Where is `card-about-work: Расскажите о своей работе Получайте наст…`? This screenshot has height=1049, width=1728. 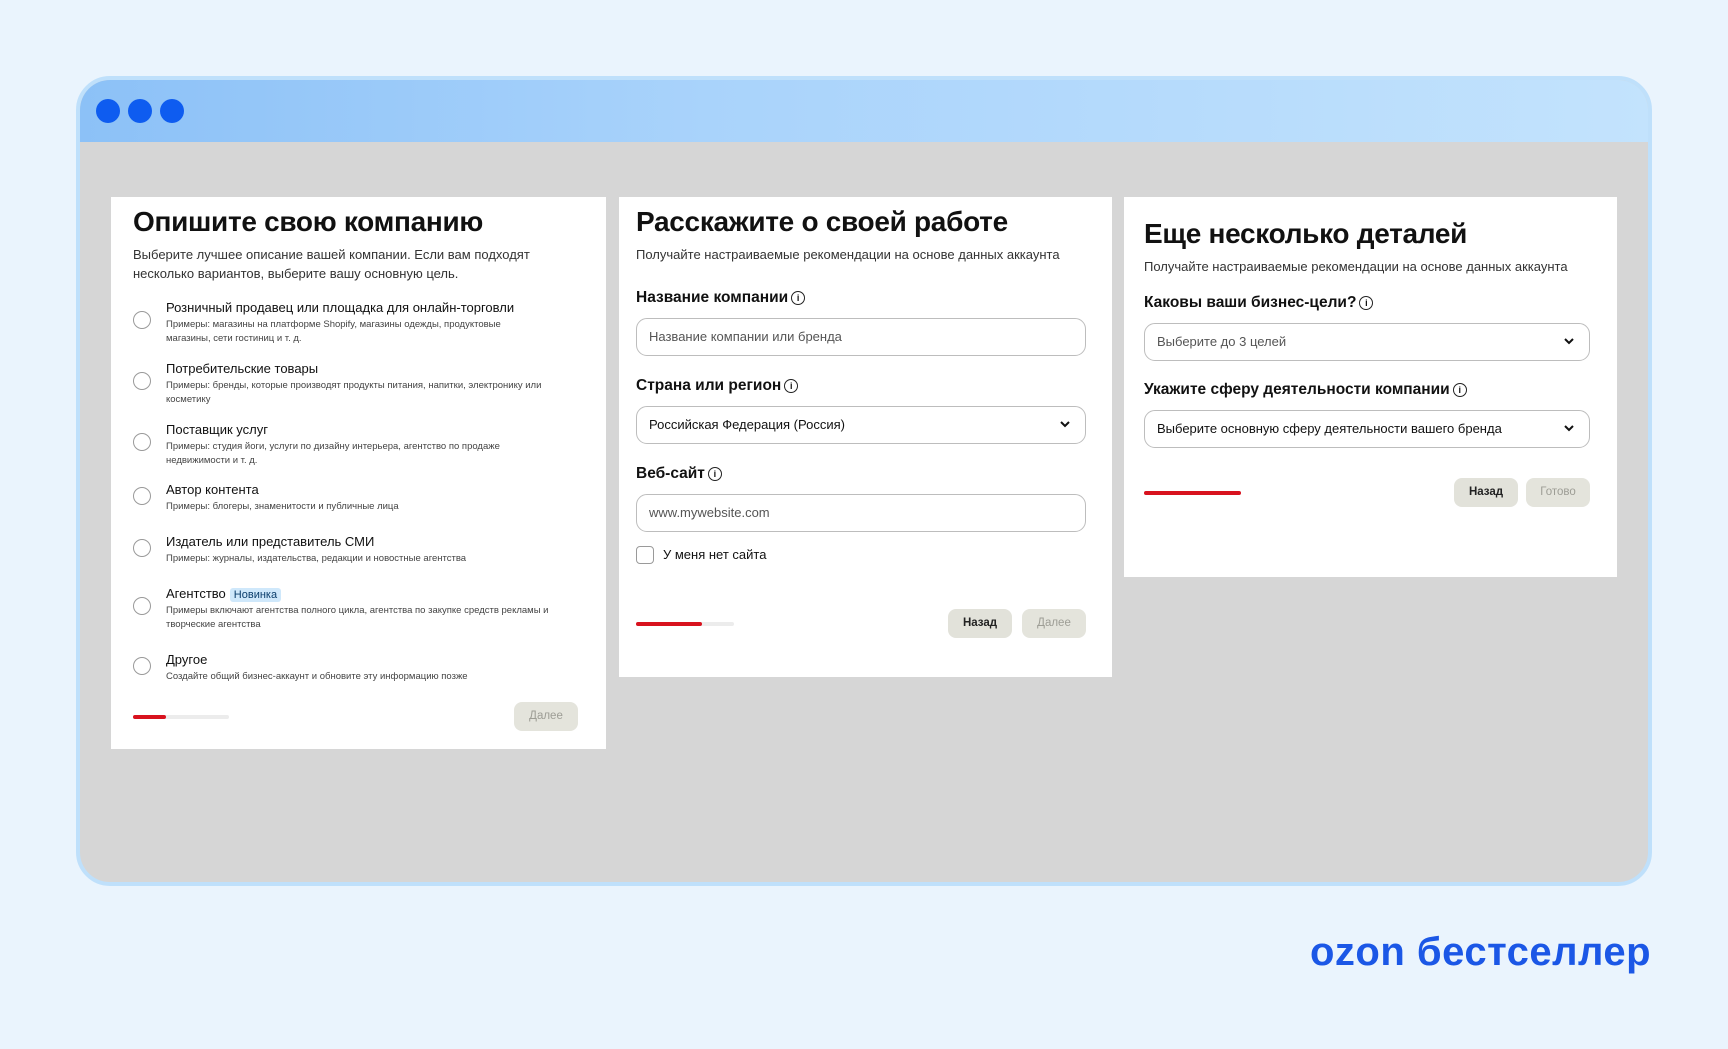
card-about-work: Расскажите о своей работе Получайте наст… is located at coordinates (865, 437).